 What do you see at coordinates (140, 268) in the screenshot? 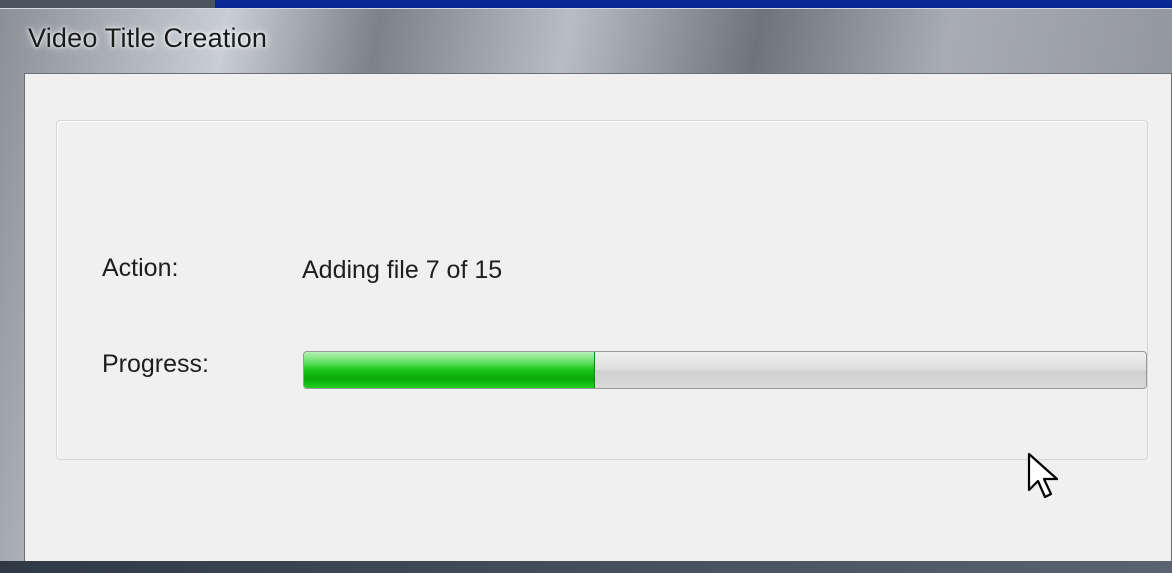
I see `action-label: Action:` at bounding box center [140, 268].